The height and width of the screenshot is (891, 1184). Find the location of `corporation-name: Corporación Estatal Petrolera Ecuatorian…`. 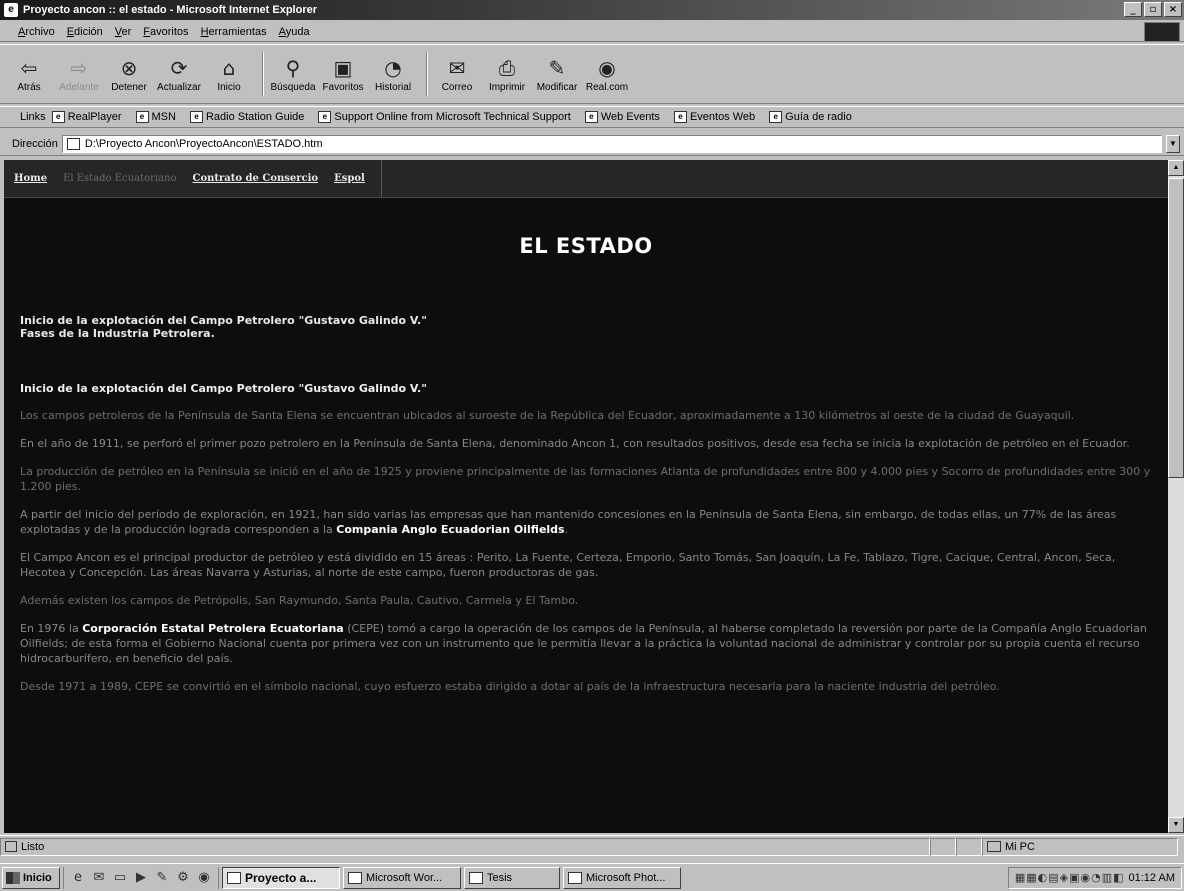

corporation-name: Corporación Estatal Petrolera Ecuatorian… is located at coordinates (213, 628).